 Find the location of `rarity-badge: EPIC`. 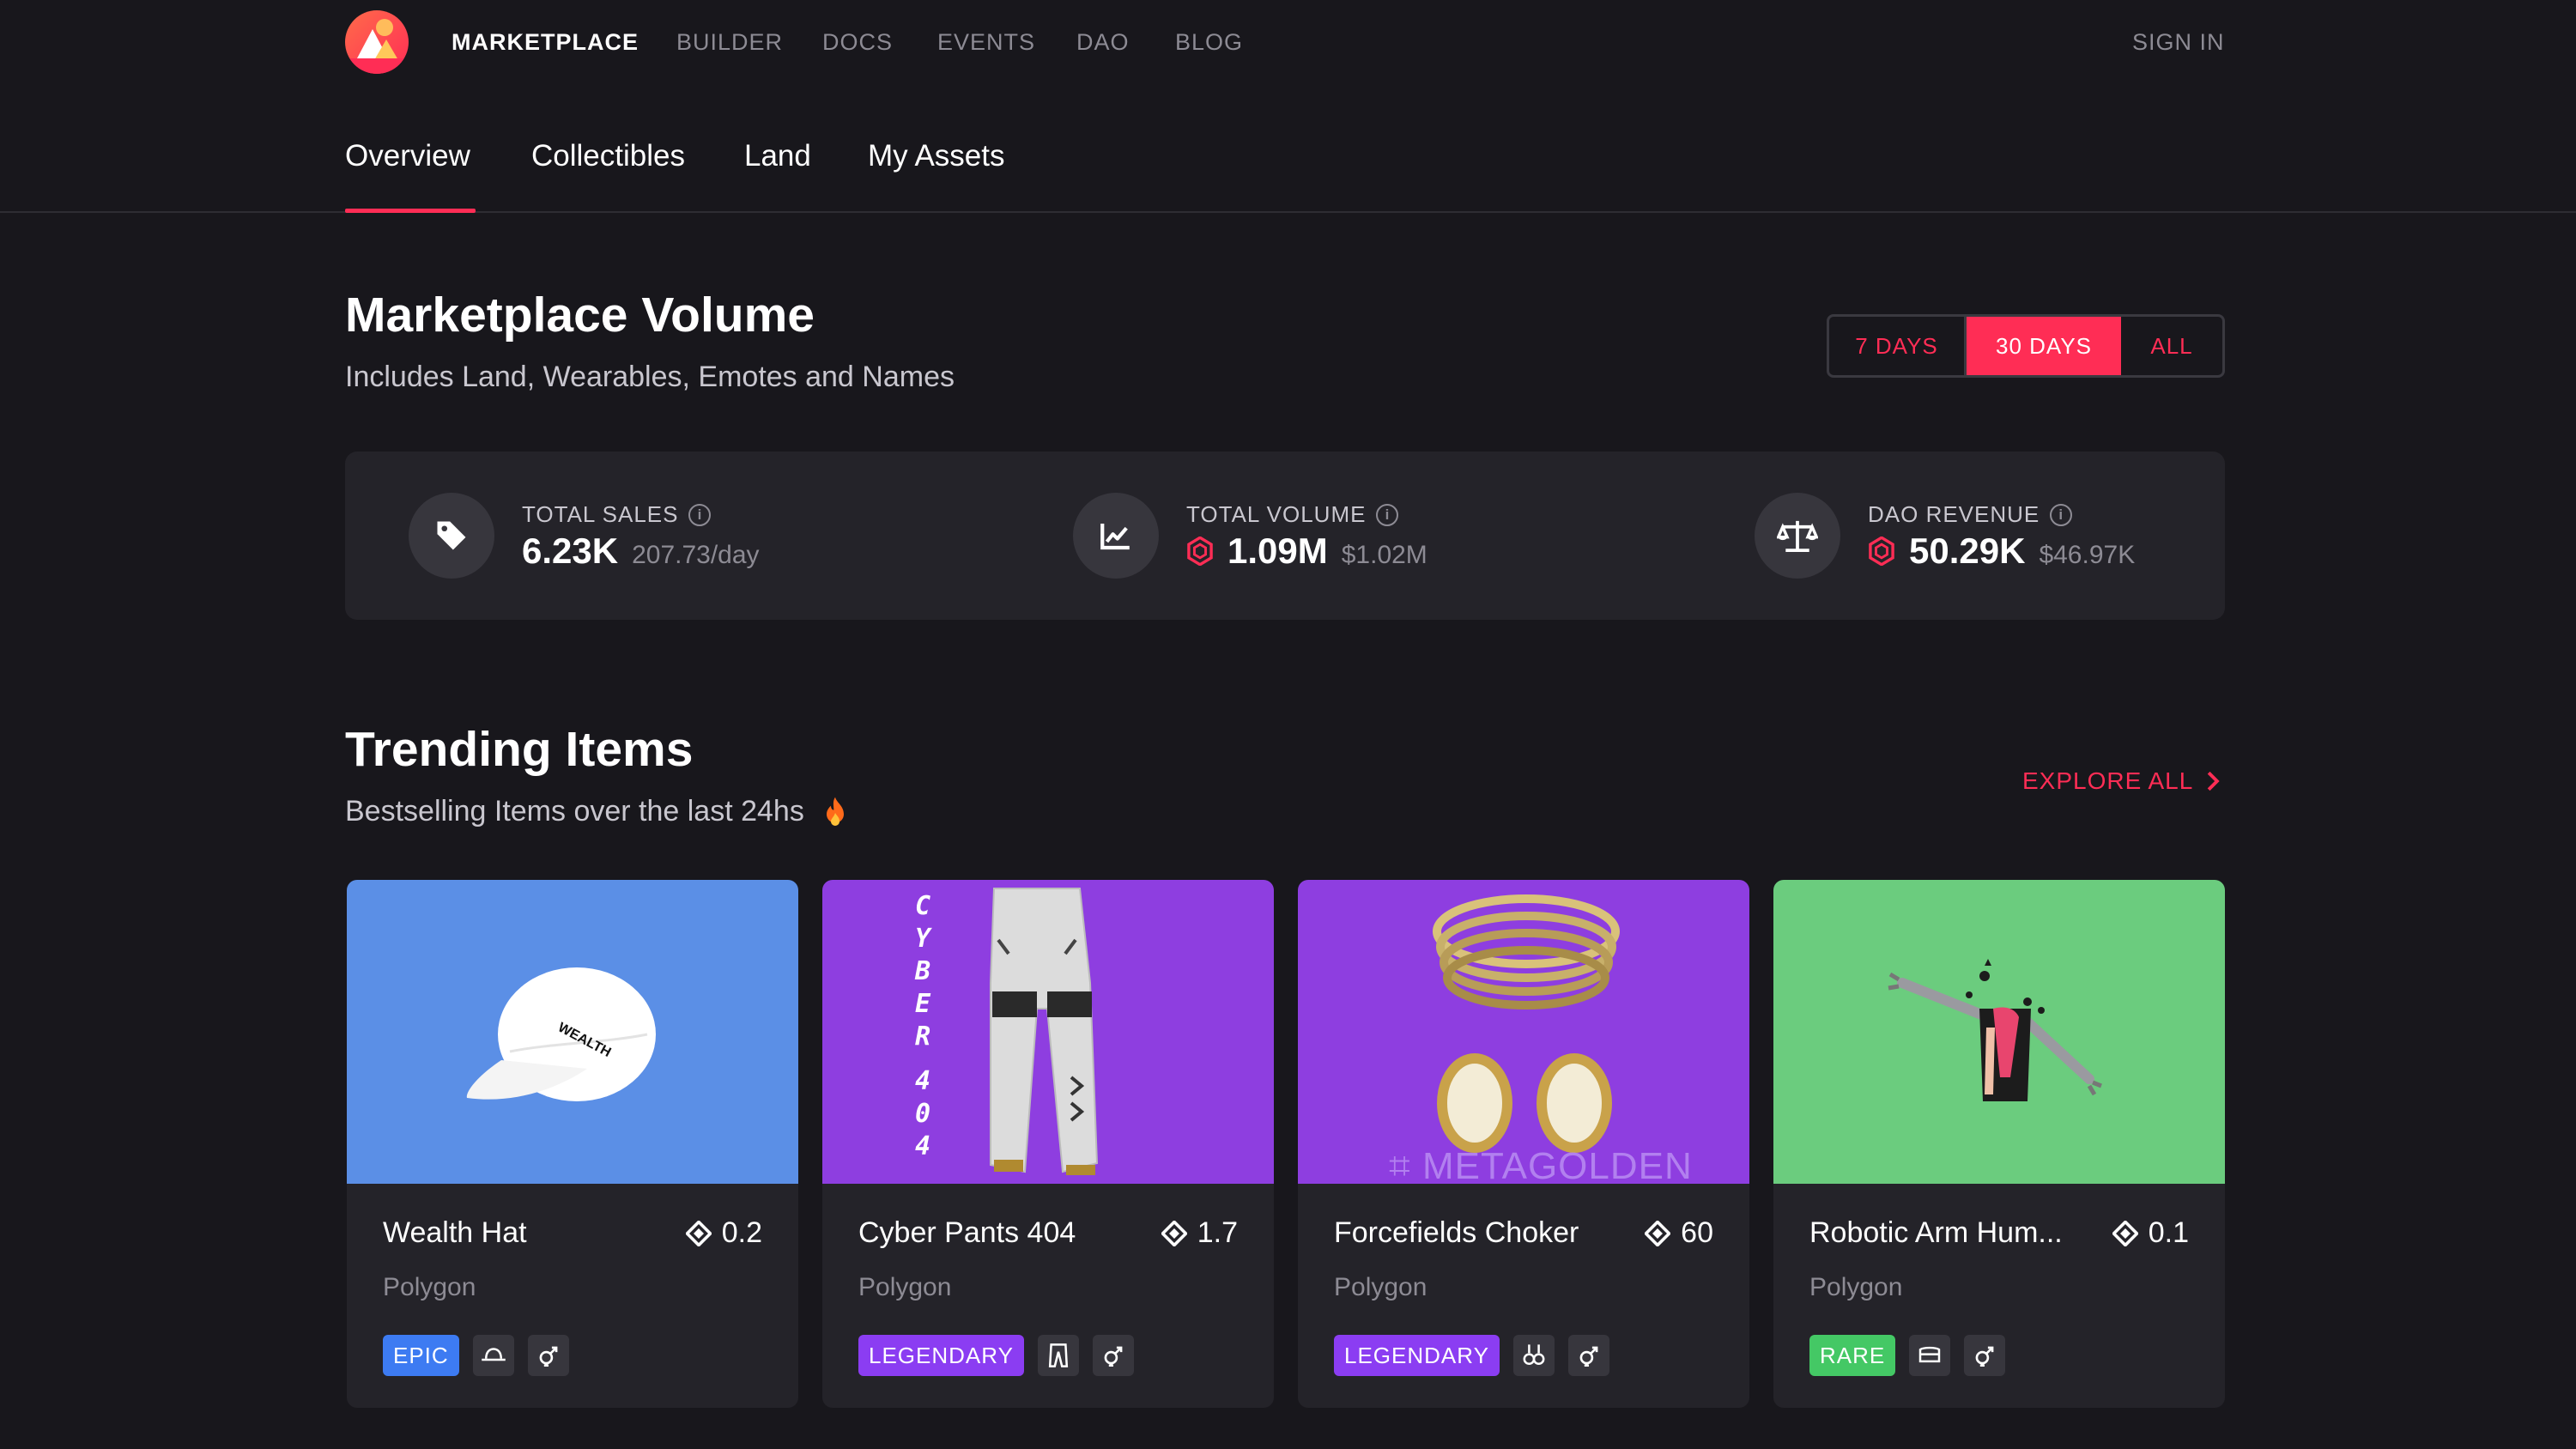

rarity-badge: EPIC is located at coordinates (421, 1355).